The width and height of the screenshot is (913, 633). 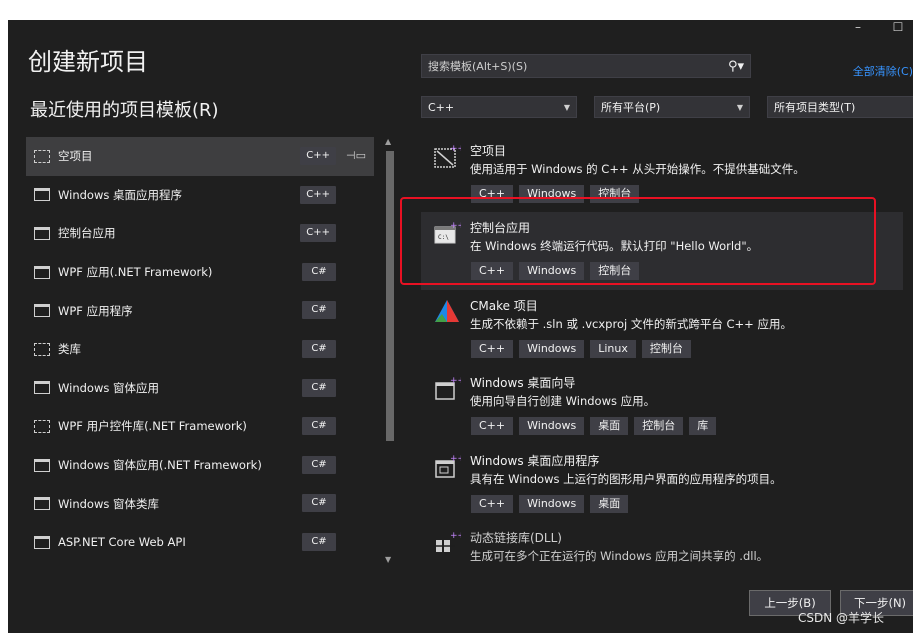 I want to click on list-item: WPF 应用程序 C#, so click(x=200, y=310).